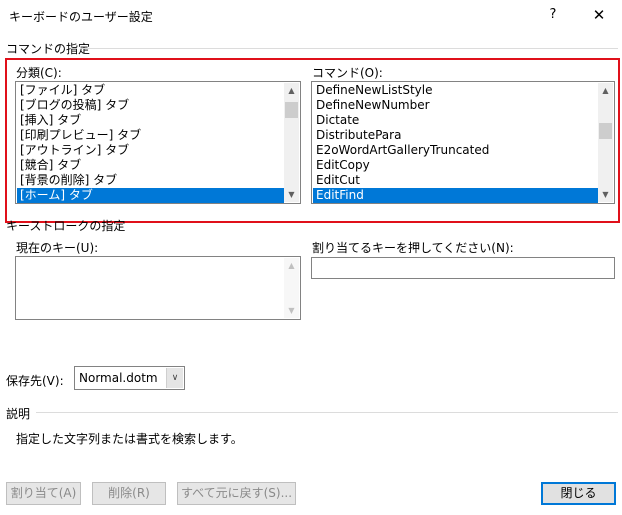 The image size is (622, 515). Describe the element at coordinates (291, 310) in the screenshot. I see `scroll-down-icon: ▼` at that location.